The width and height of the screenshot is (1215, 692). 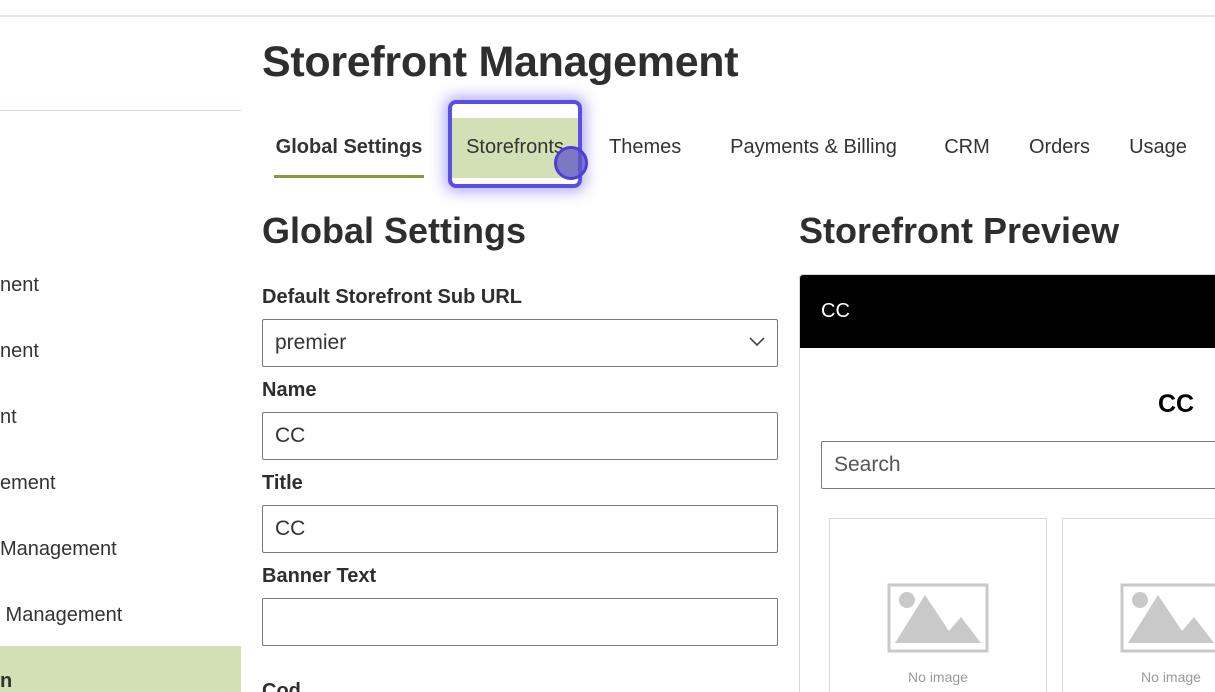 What do you see at coordinates (645, 148) in the screenshot?
I see `tab-themes: Themes` at bounding box center [645, 148].